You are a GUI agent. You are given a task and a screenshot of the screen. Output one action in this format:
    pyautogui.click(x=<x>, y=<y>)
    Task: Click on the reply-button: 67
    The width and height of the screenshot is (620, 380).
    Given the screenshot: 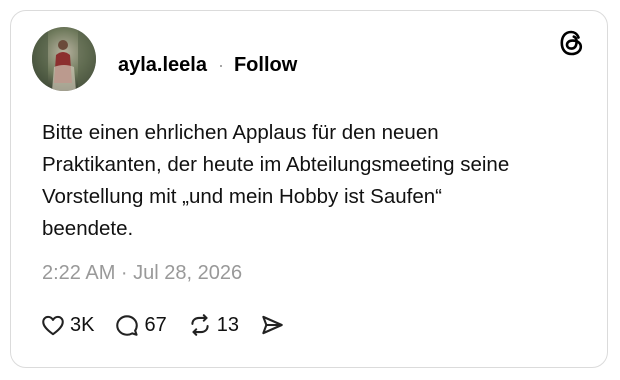 What is the action you would take?
    pyautogui.click(x=140, y=325)
    